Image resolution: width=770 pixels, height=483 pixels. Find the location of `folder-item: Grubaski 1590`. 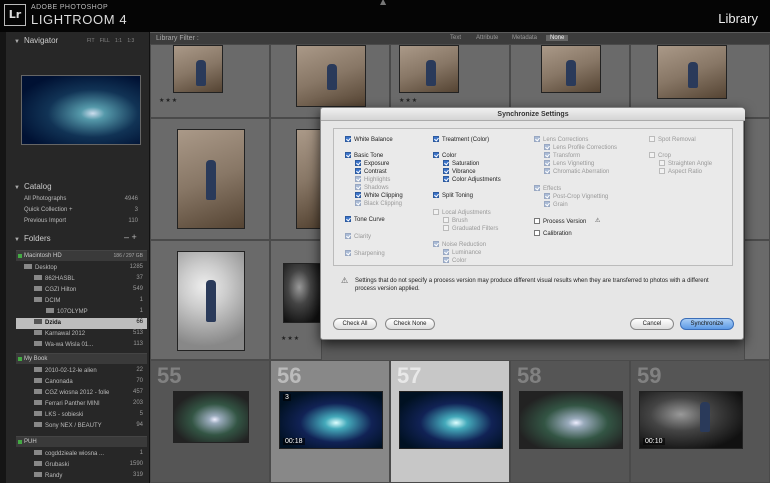

folder-item: Grubaski 1590 is located at coordinates (81, 465).